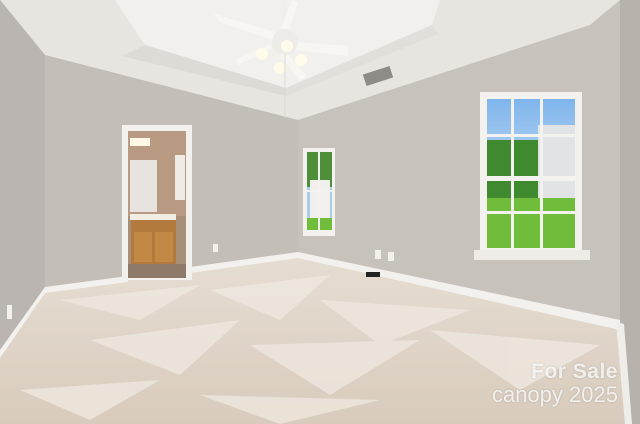 This screenshot has width=640, height=424. What do you see at coordinates (373, 274) in the screenshot?
I see `cable-jack` at bounding box center [373, 274].